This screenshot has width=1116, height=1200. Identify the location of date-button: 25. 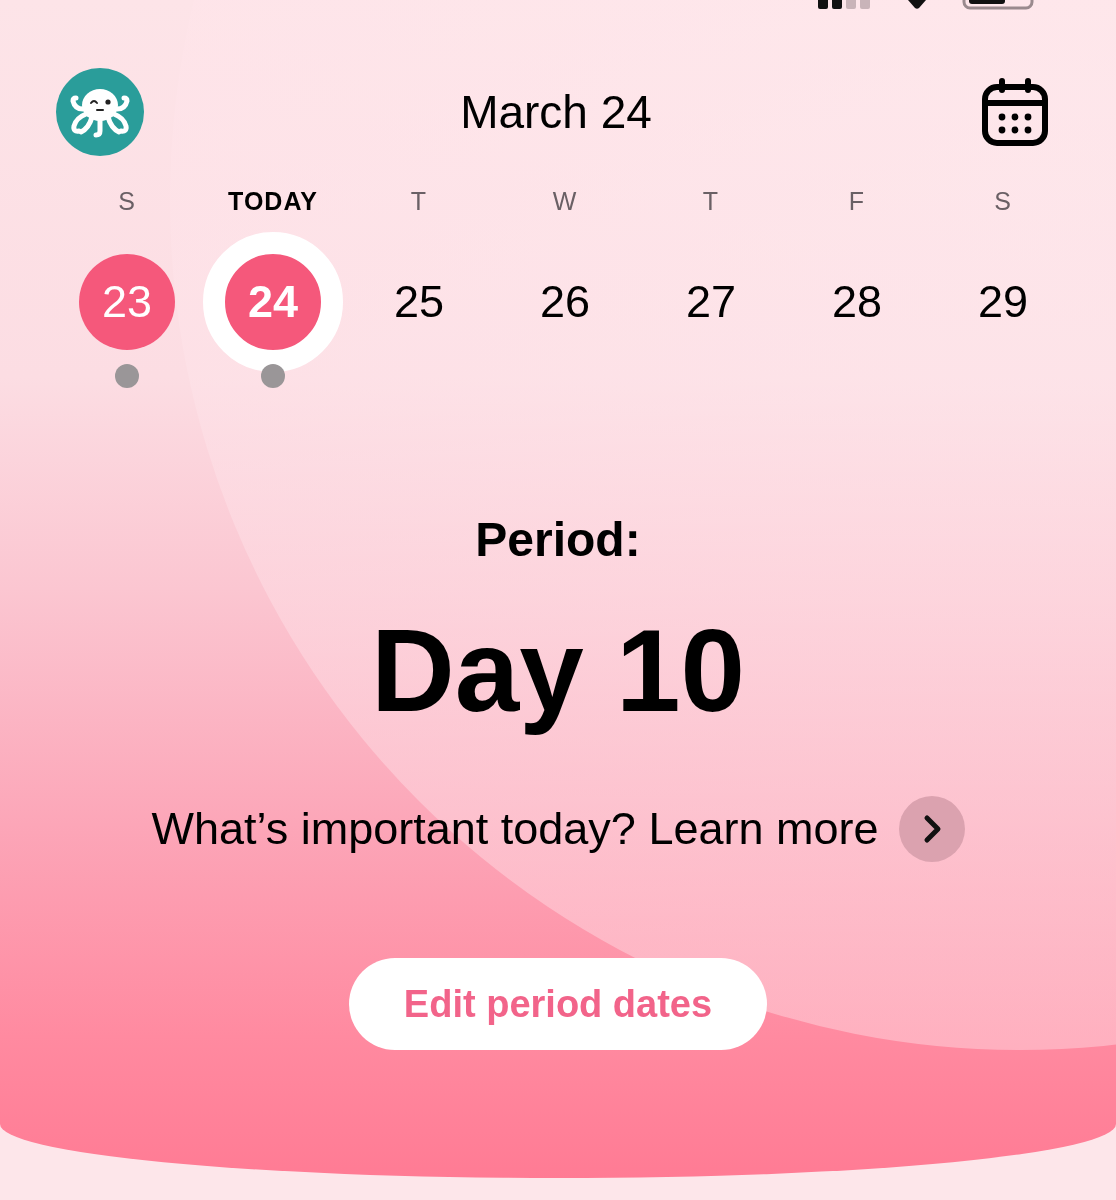
(419, 302).